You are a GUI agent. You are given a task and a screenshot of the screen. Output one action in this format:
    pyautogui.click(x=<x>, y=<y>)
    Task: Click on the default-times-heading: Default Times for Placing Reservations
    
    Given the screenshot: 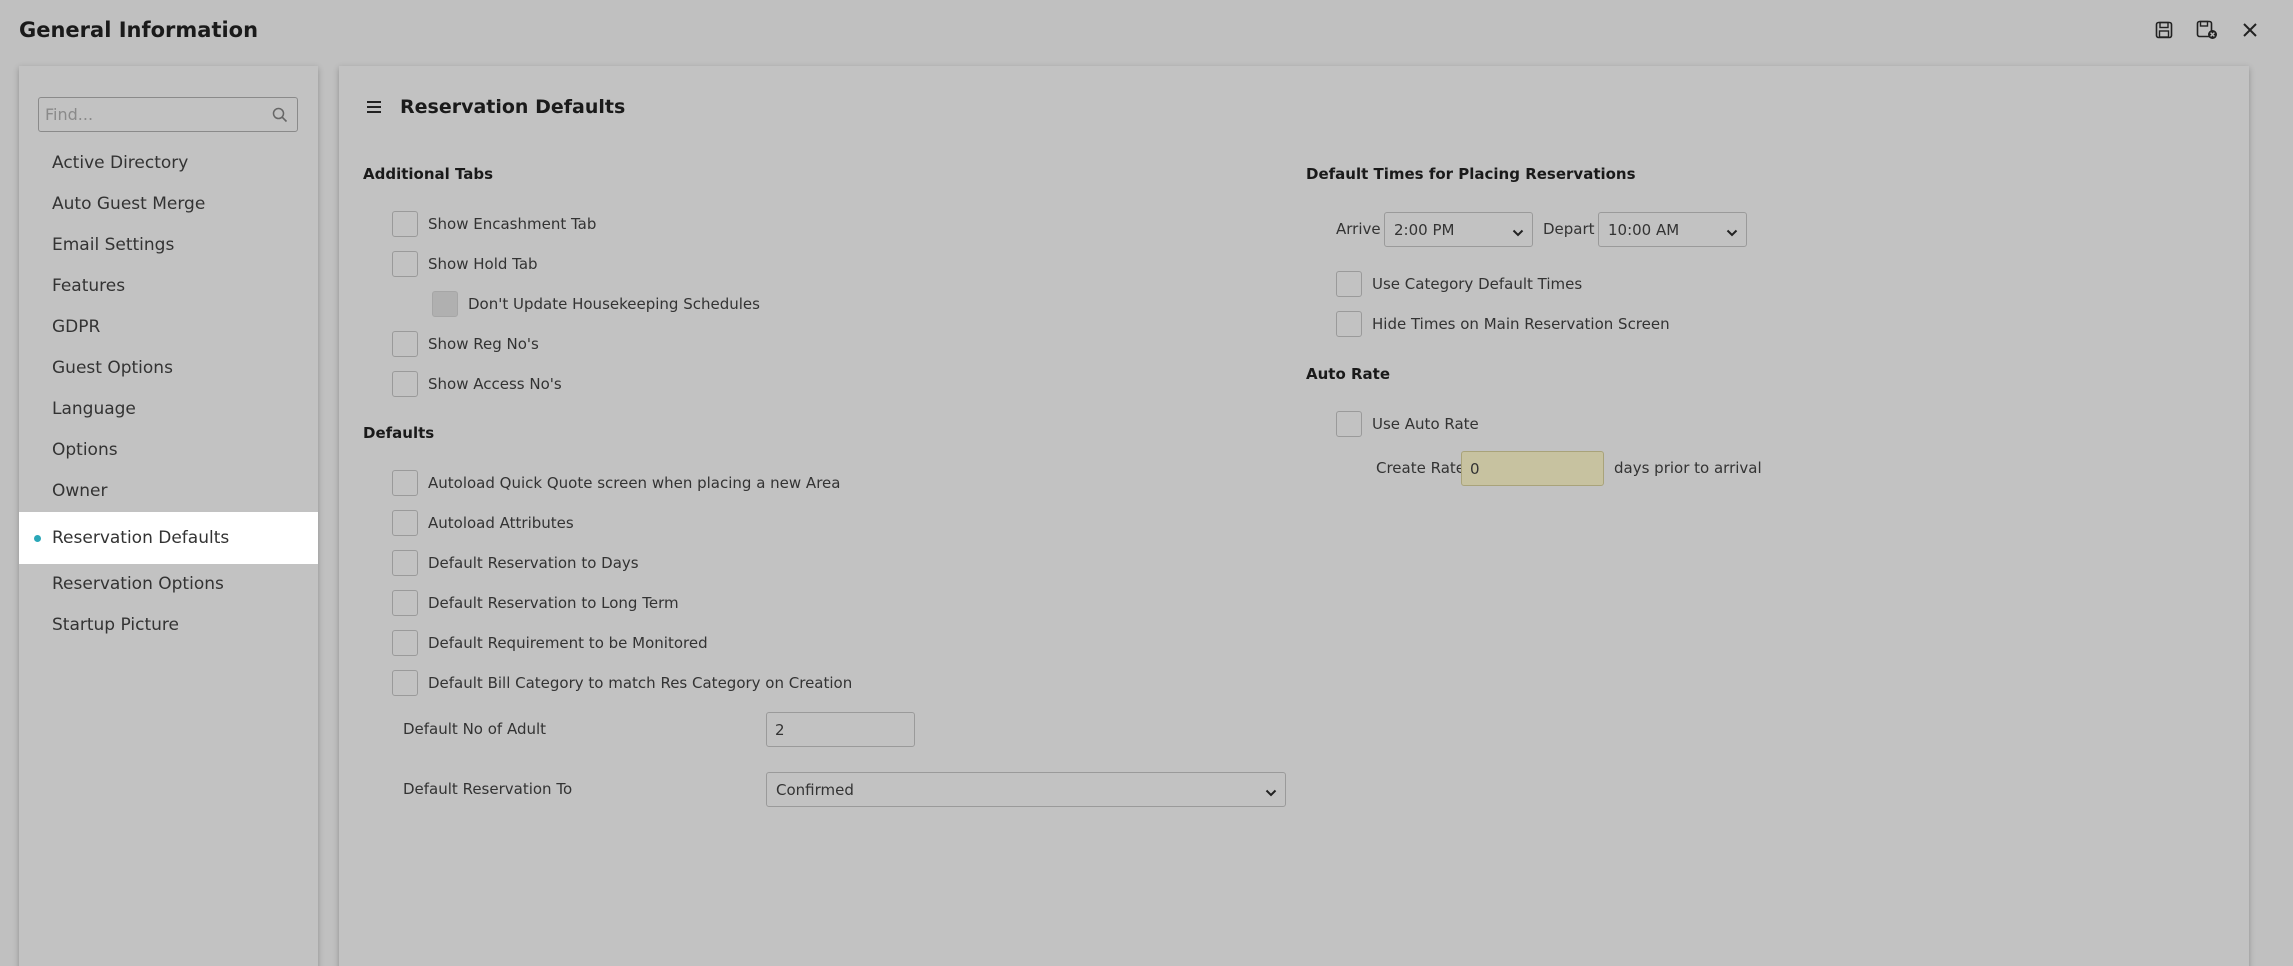 What is the action you would take?
    pyautogui.click(x=1471, y=174)
    